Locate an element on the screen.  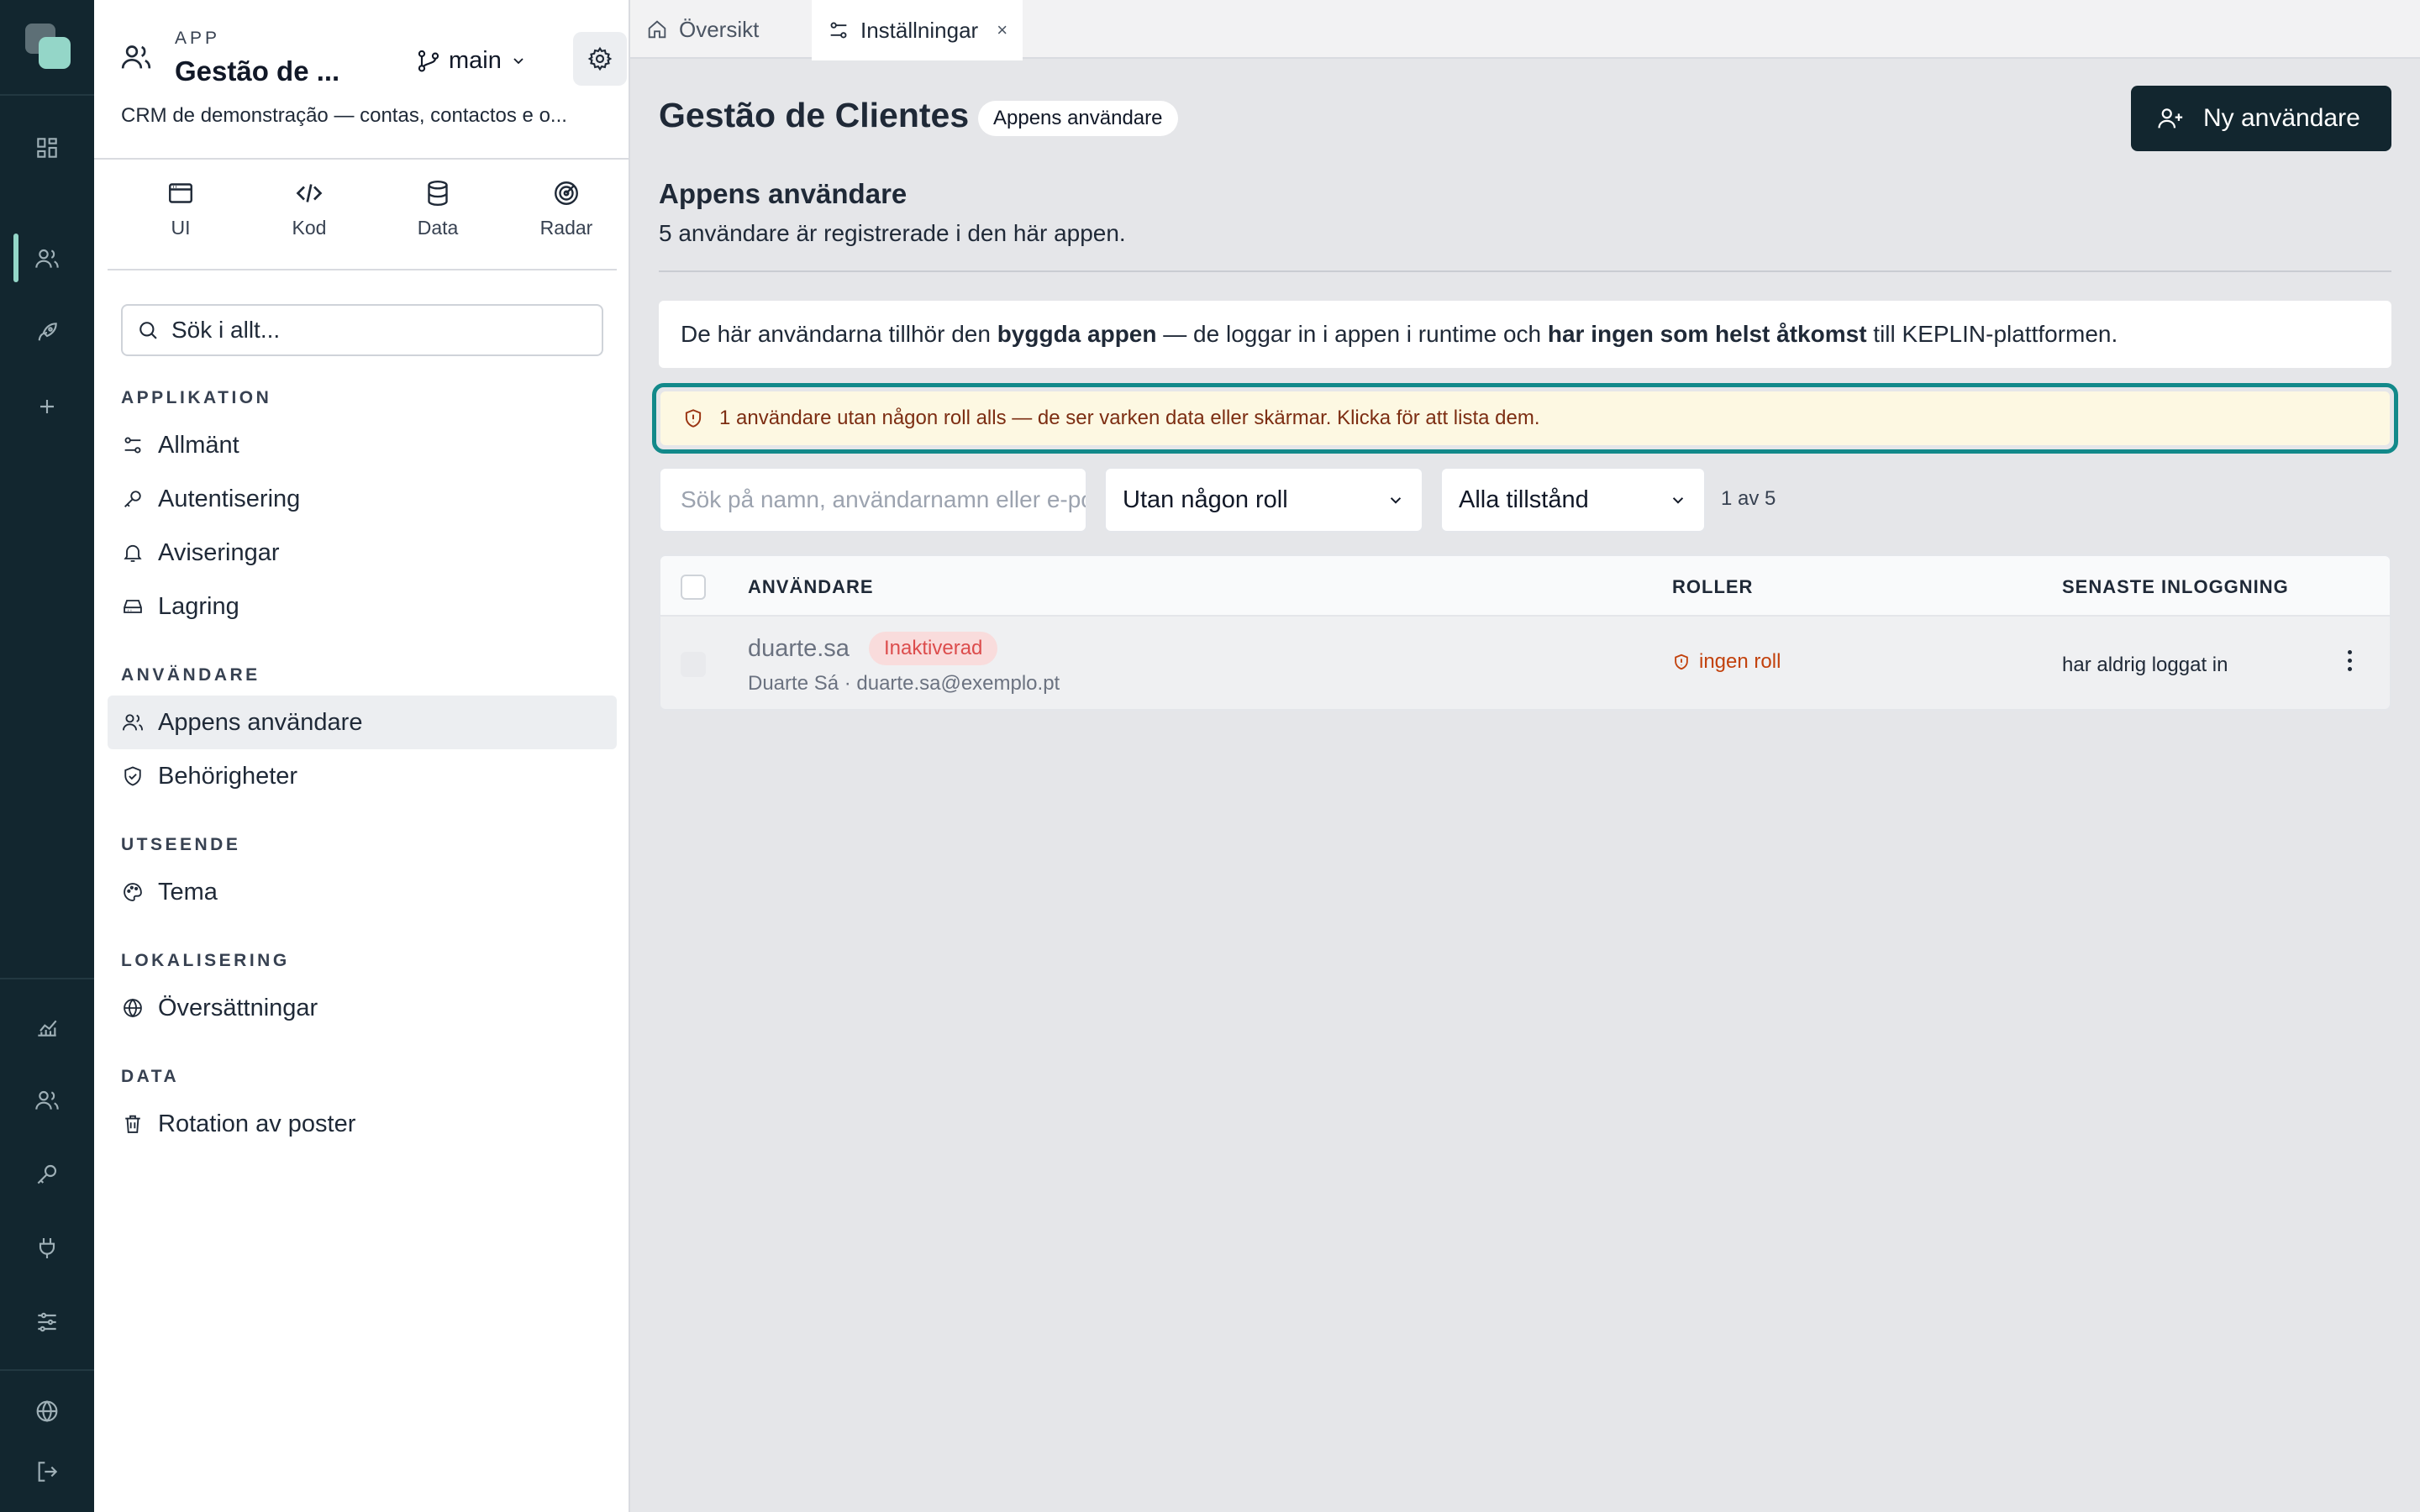
column-header-user: ANVÄNDARE is located at coordinates (811, 587).